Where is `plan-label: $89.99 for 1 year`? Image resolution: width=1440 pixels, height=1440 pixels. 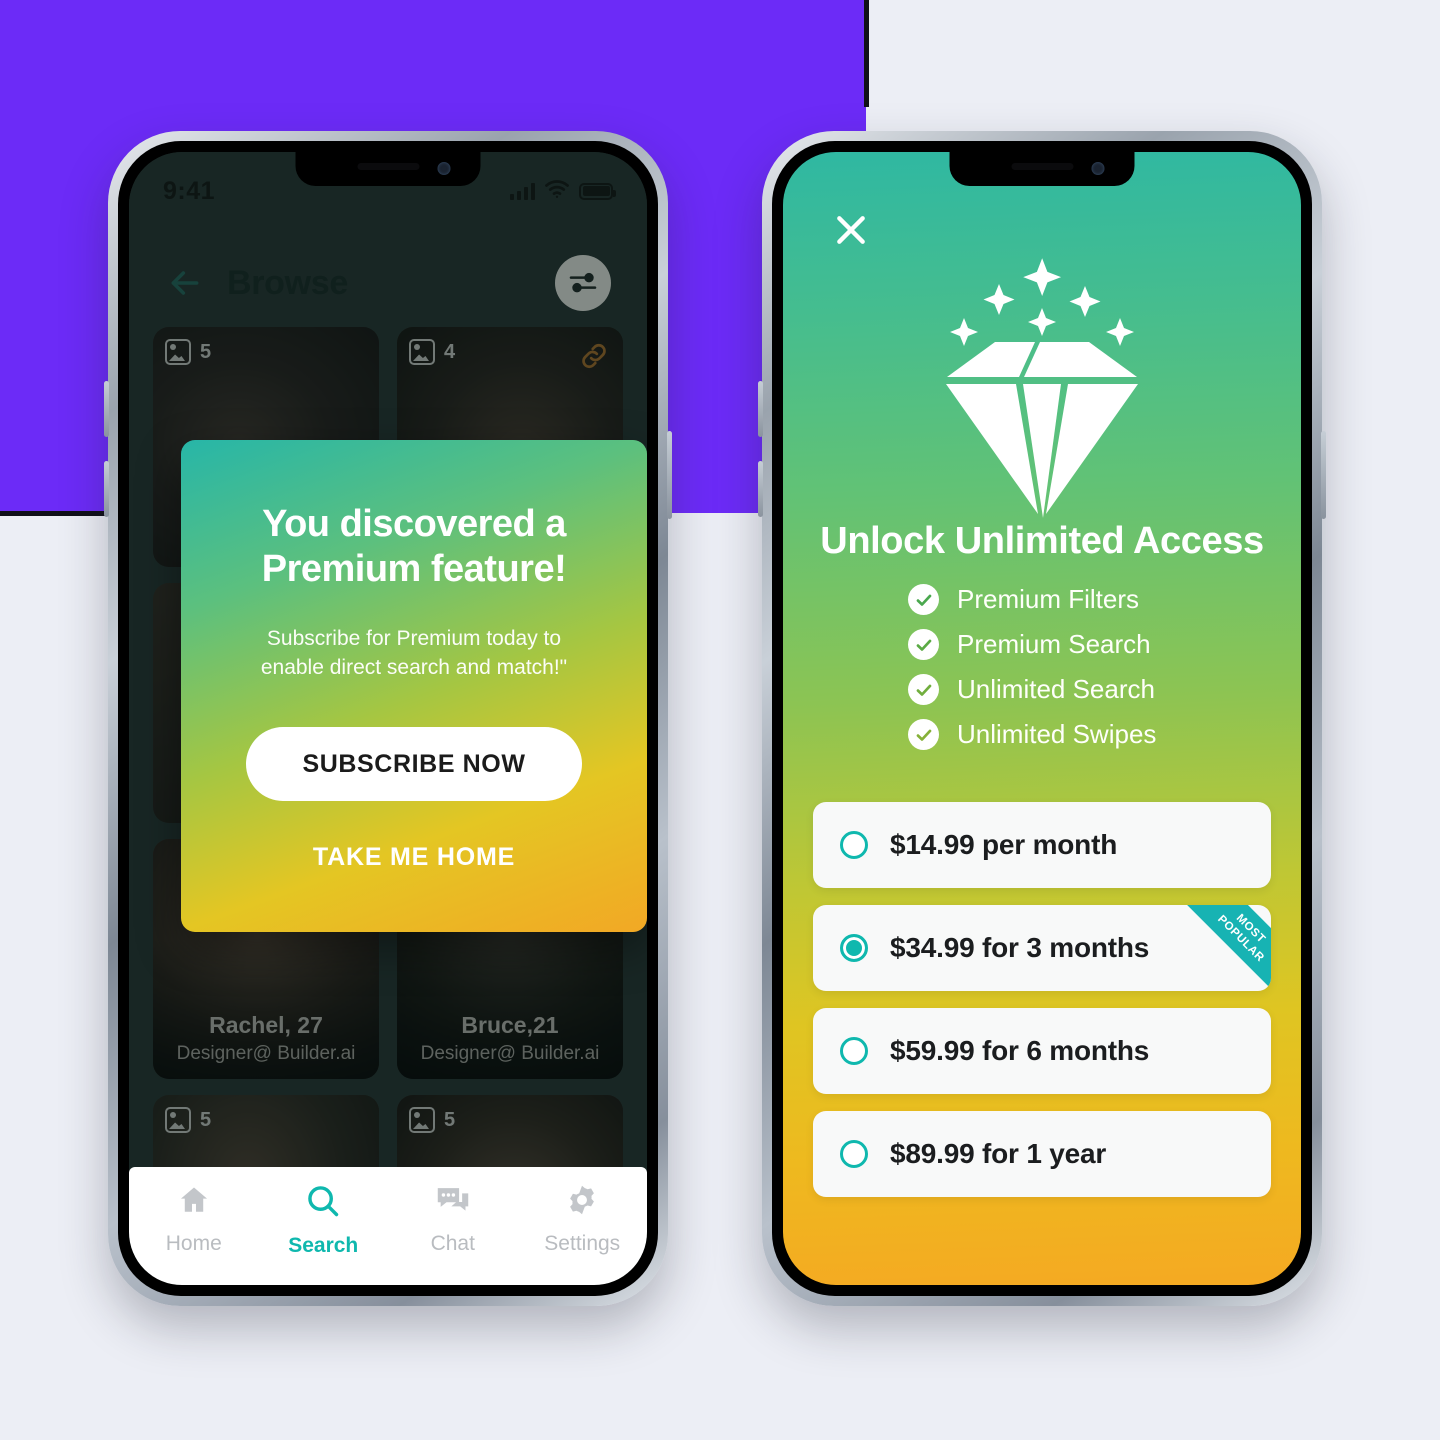 plan-label: $89.99 for 1 year is located at coordinates (998, 1153).